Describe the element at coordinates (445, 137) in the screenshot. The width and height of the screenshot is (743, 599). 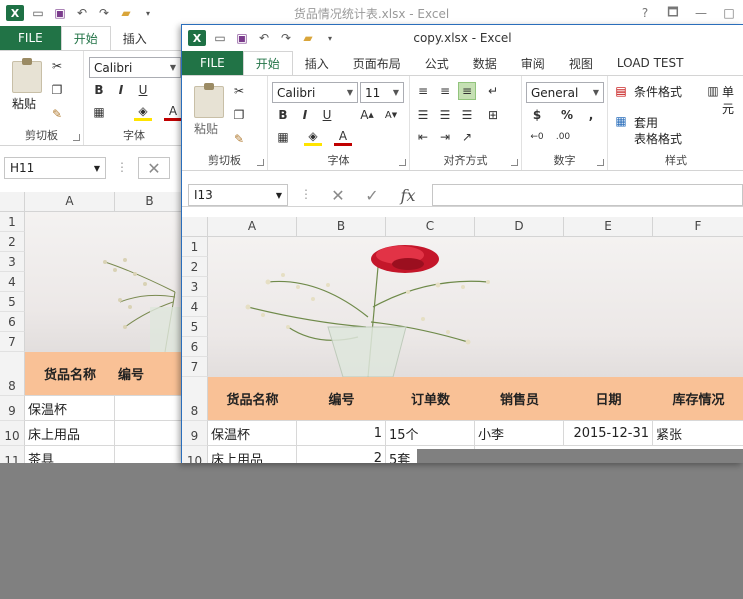
I see `increase-indent-icon: ⇥` at that location.